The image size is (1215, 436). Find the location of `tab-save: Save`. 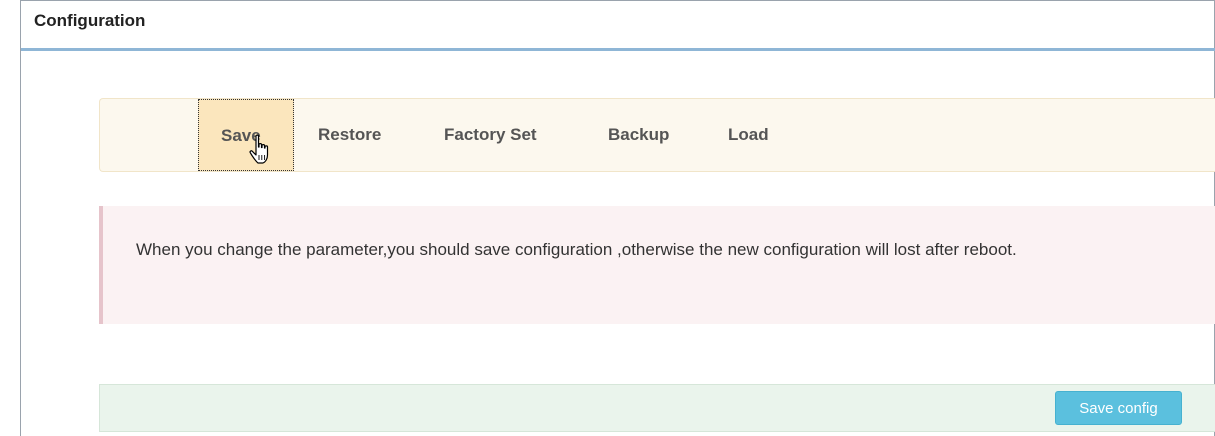

tab-save: Save is located at coordinates (246, 135).